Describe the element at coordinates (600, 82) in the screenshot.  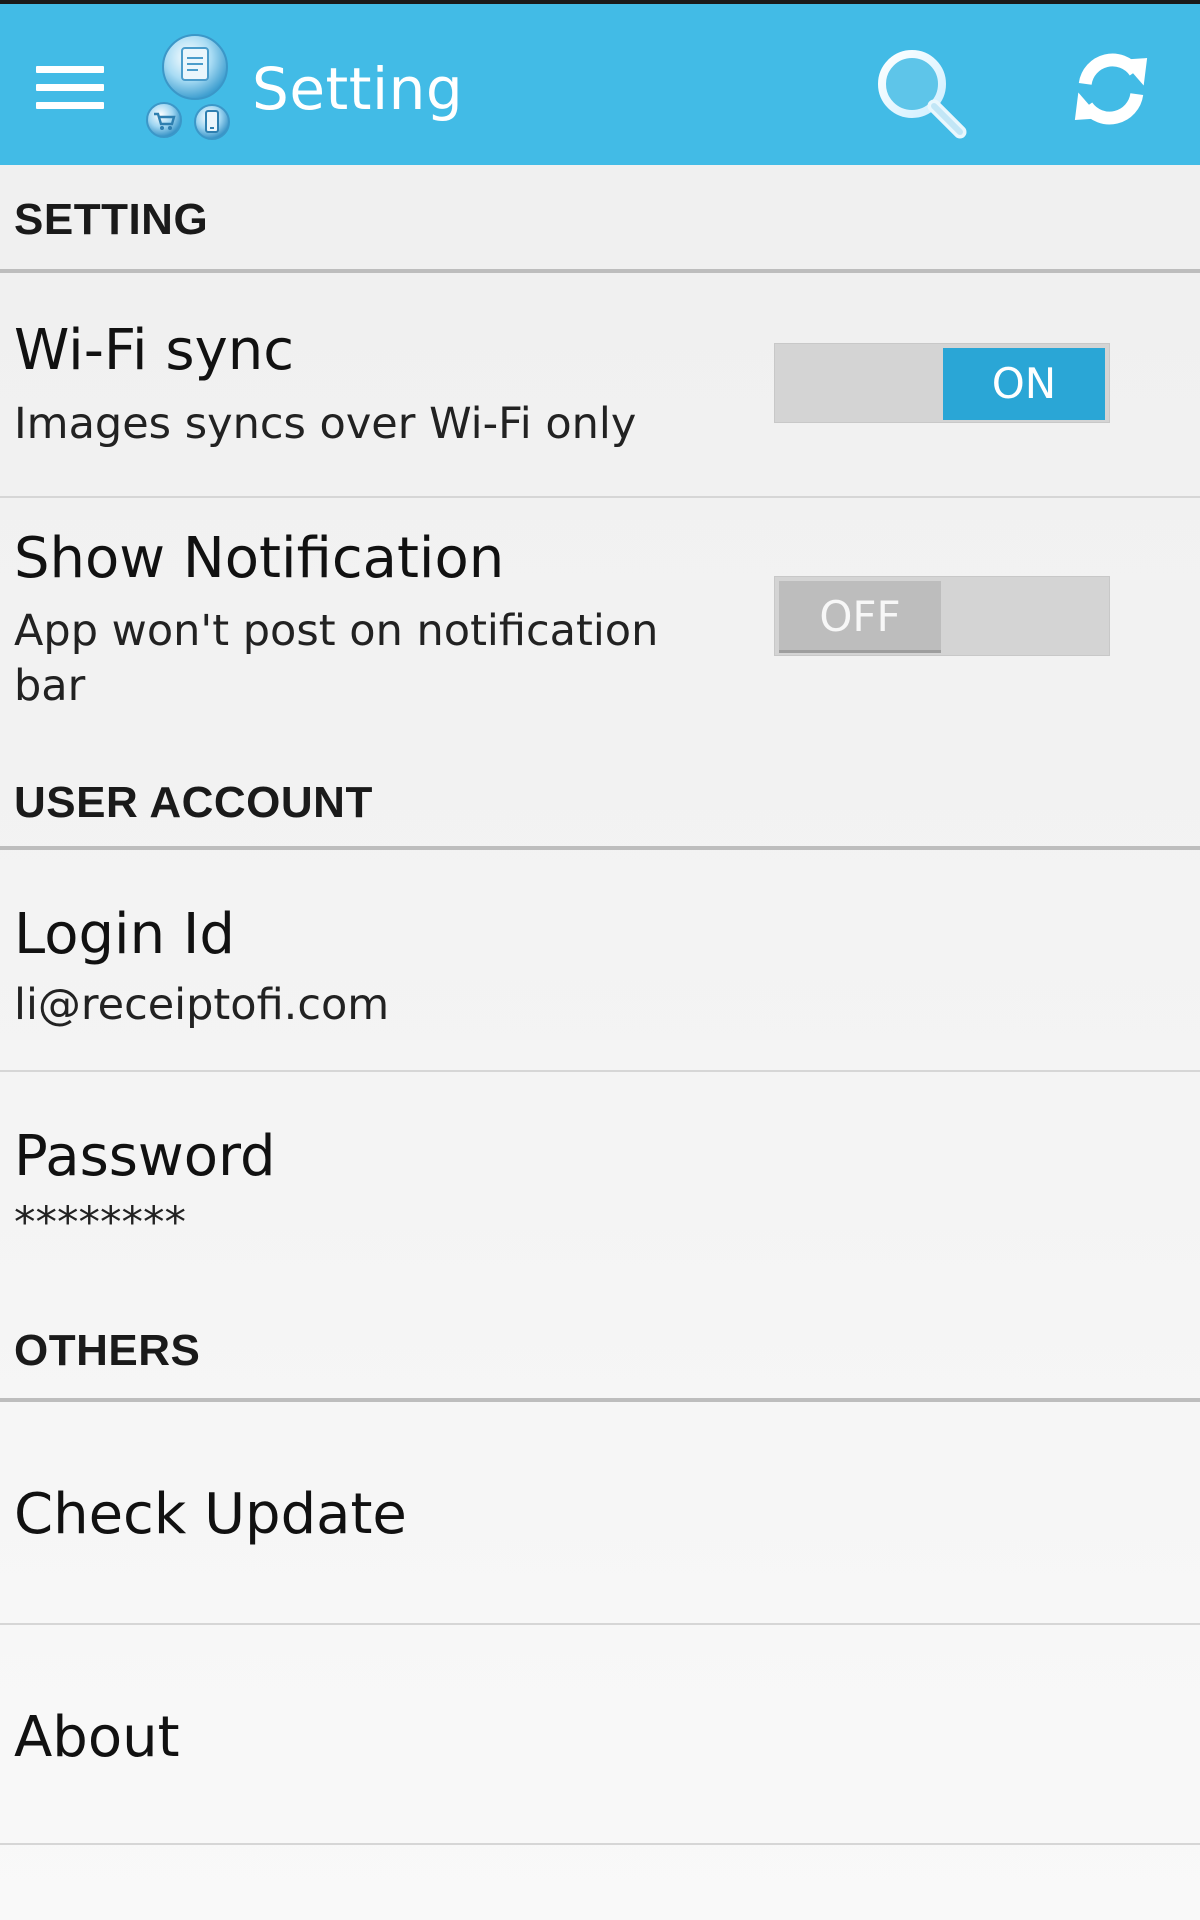
I see `action-bar: Setting` at that location.